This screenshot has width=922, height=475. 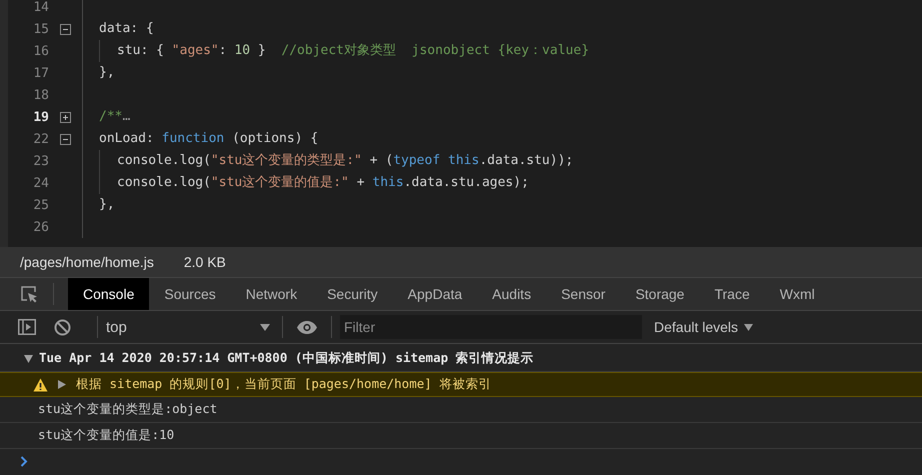 I want to click on line-number: 18, so click(x=40, y=95).